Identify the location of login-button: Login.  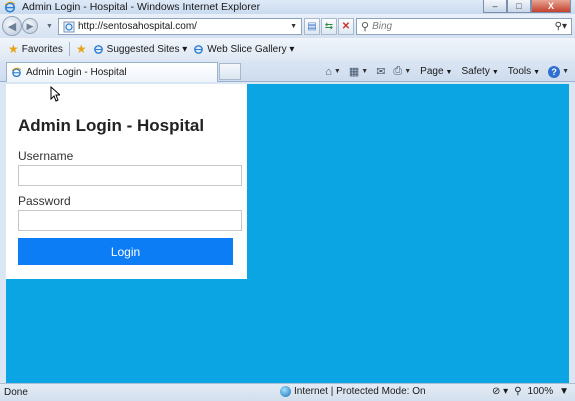
(125, 251).